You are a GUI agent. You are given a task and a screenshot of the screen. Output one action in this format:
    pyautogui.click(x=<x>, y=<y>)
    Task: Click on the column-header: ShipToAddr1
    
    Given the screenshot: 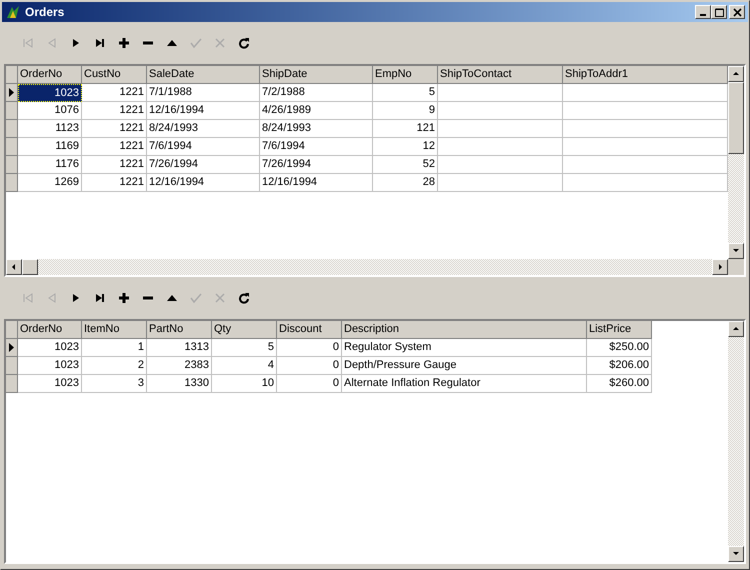 What is the action you would take?
    pyautogui.click(x=645, y=75)
    